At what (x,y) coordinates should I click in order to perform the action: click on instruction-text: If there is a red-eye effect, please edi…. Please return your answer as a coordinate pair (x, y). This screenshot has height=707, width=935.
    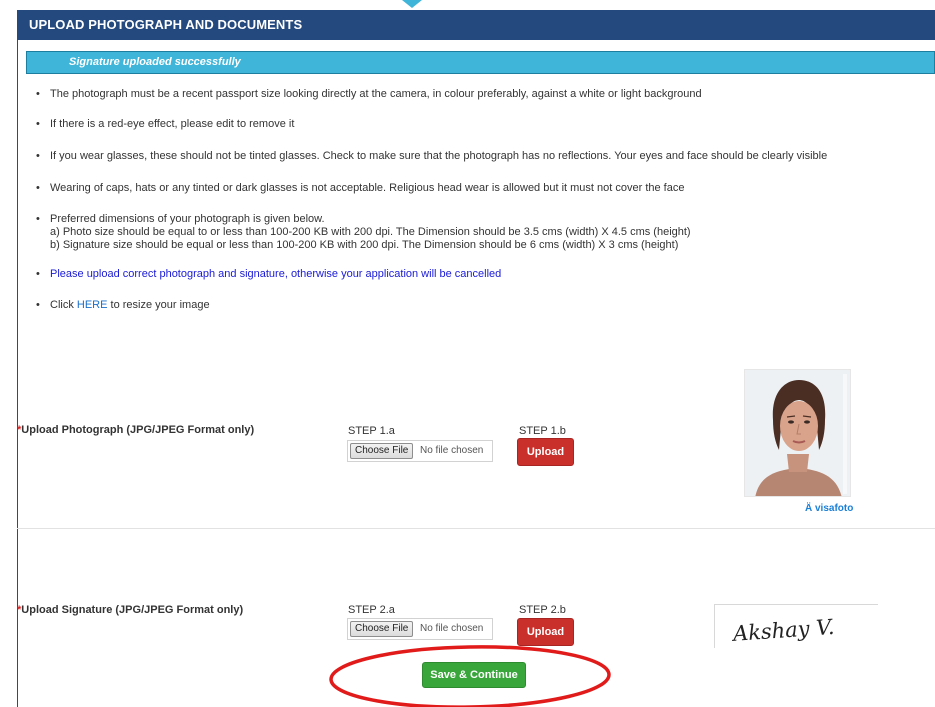
    Looking at the image, I should click on (172, 124).